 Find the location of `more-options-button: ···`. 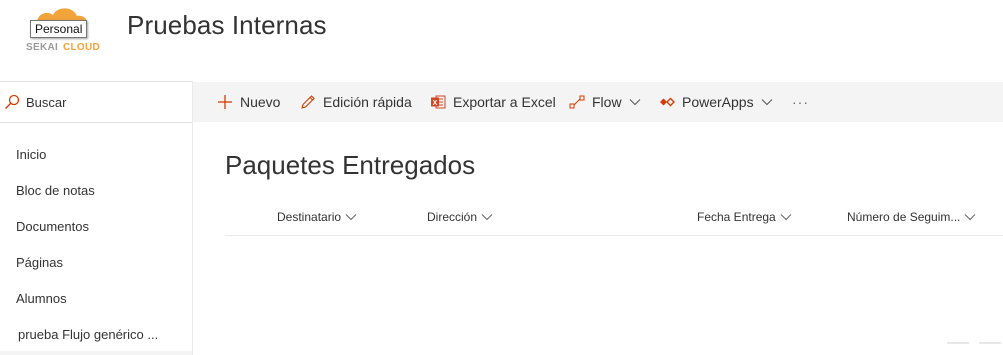

more-options-button: ··· is located at coordinates (800, 102).